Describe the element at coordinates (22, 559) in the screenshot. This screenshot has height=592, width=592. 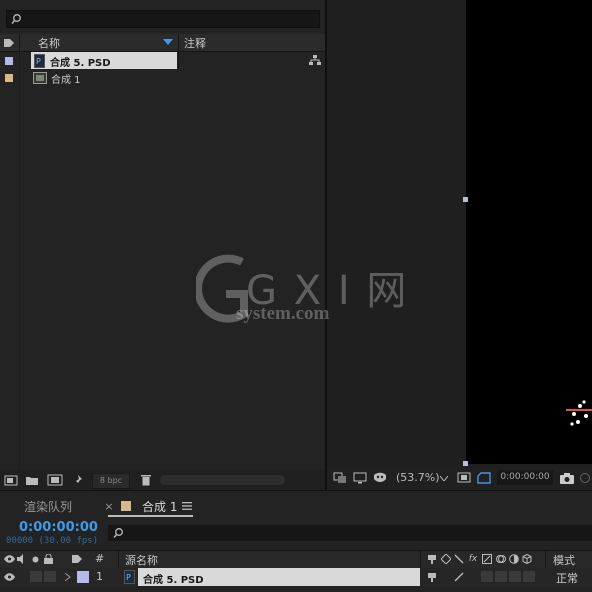
I see `audio-icon` at that location.